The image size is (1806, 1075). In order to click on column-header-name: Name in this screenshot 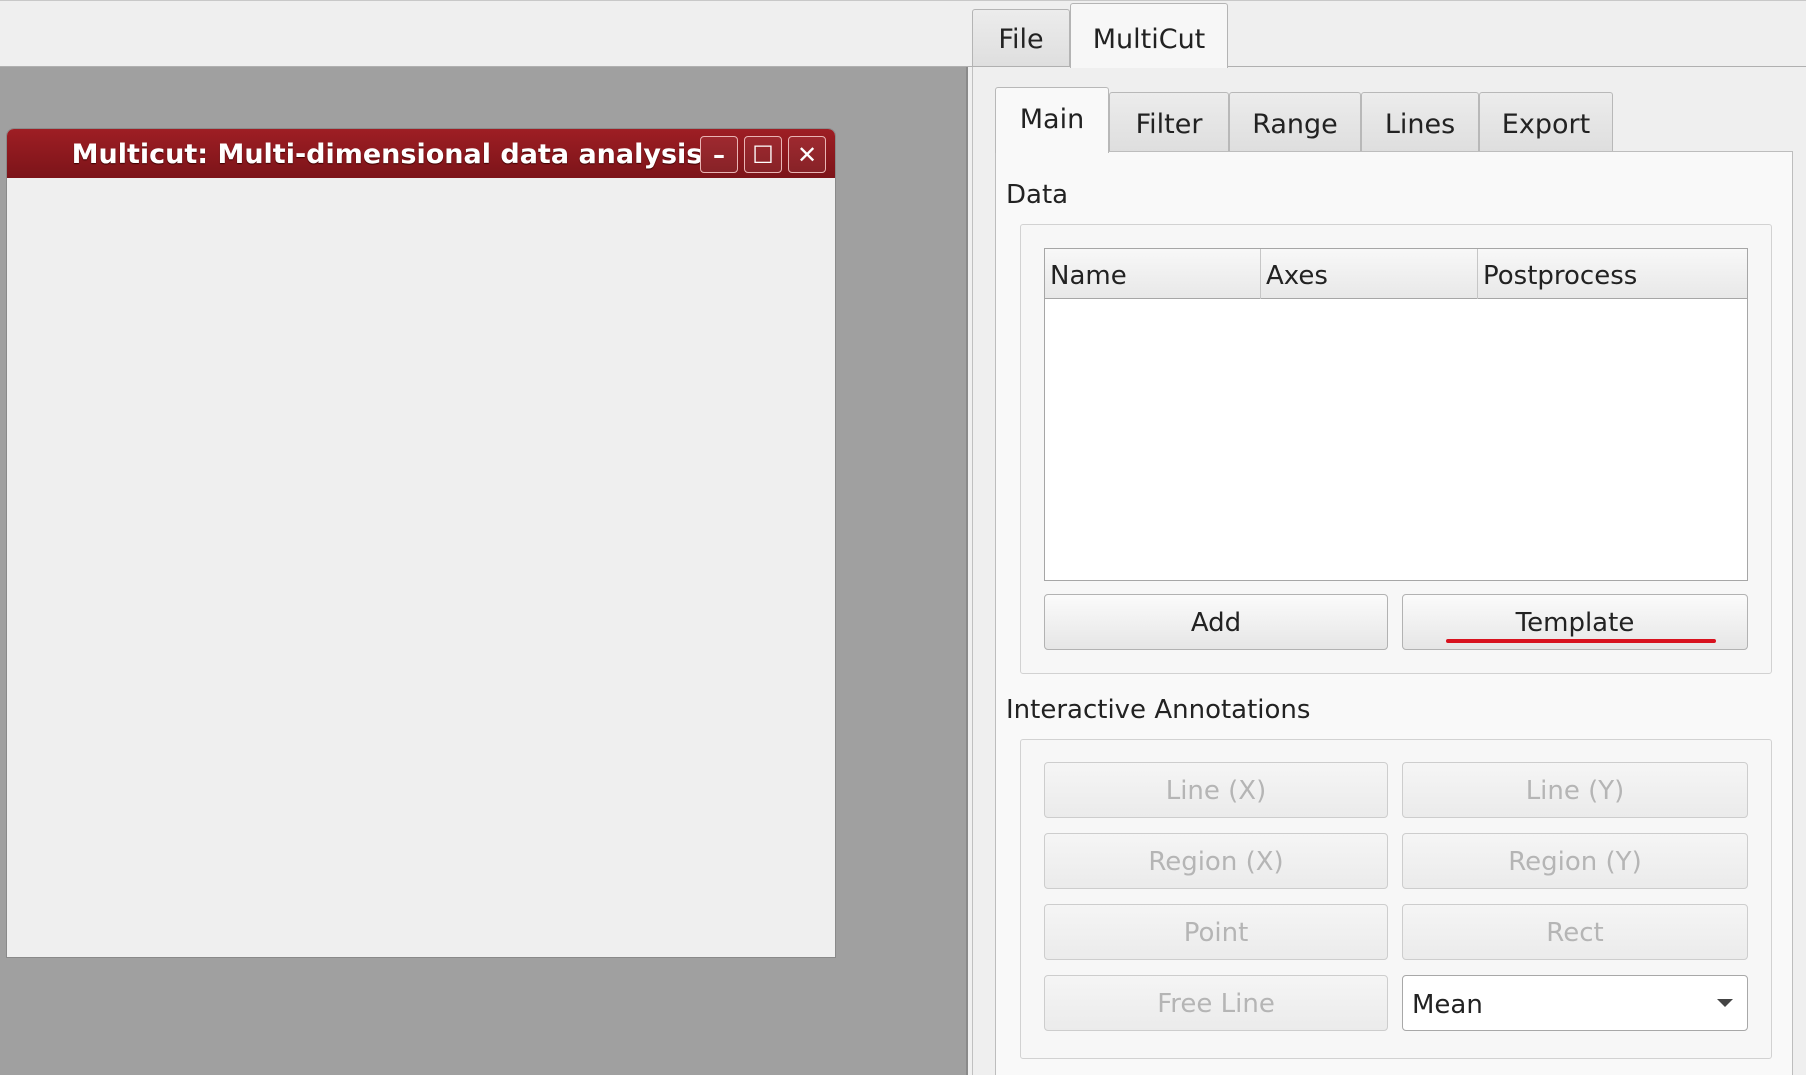, I will do `click(1153, 274)`.